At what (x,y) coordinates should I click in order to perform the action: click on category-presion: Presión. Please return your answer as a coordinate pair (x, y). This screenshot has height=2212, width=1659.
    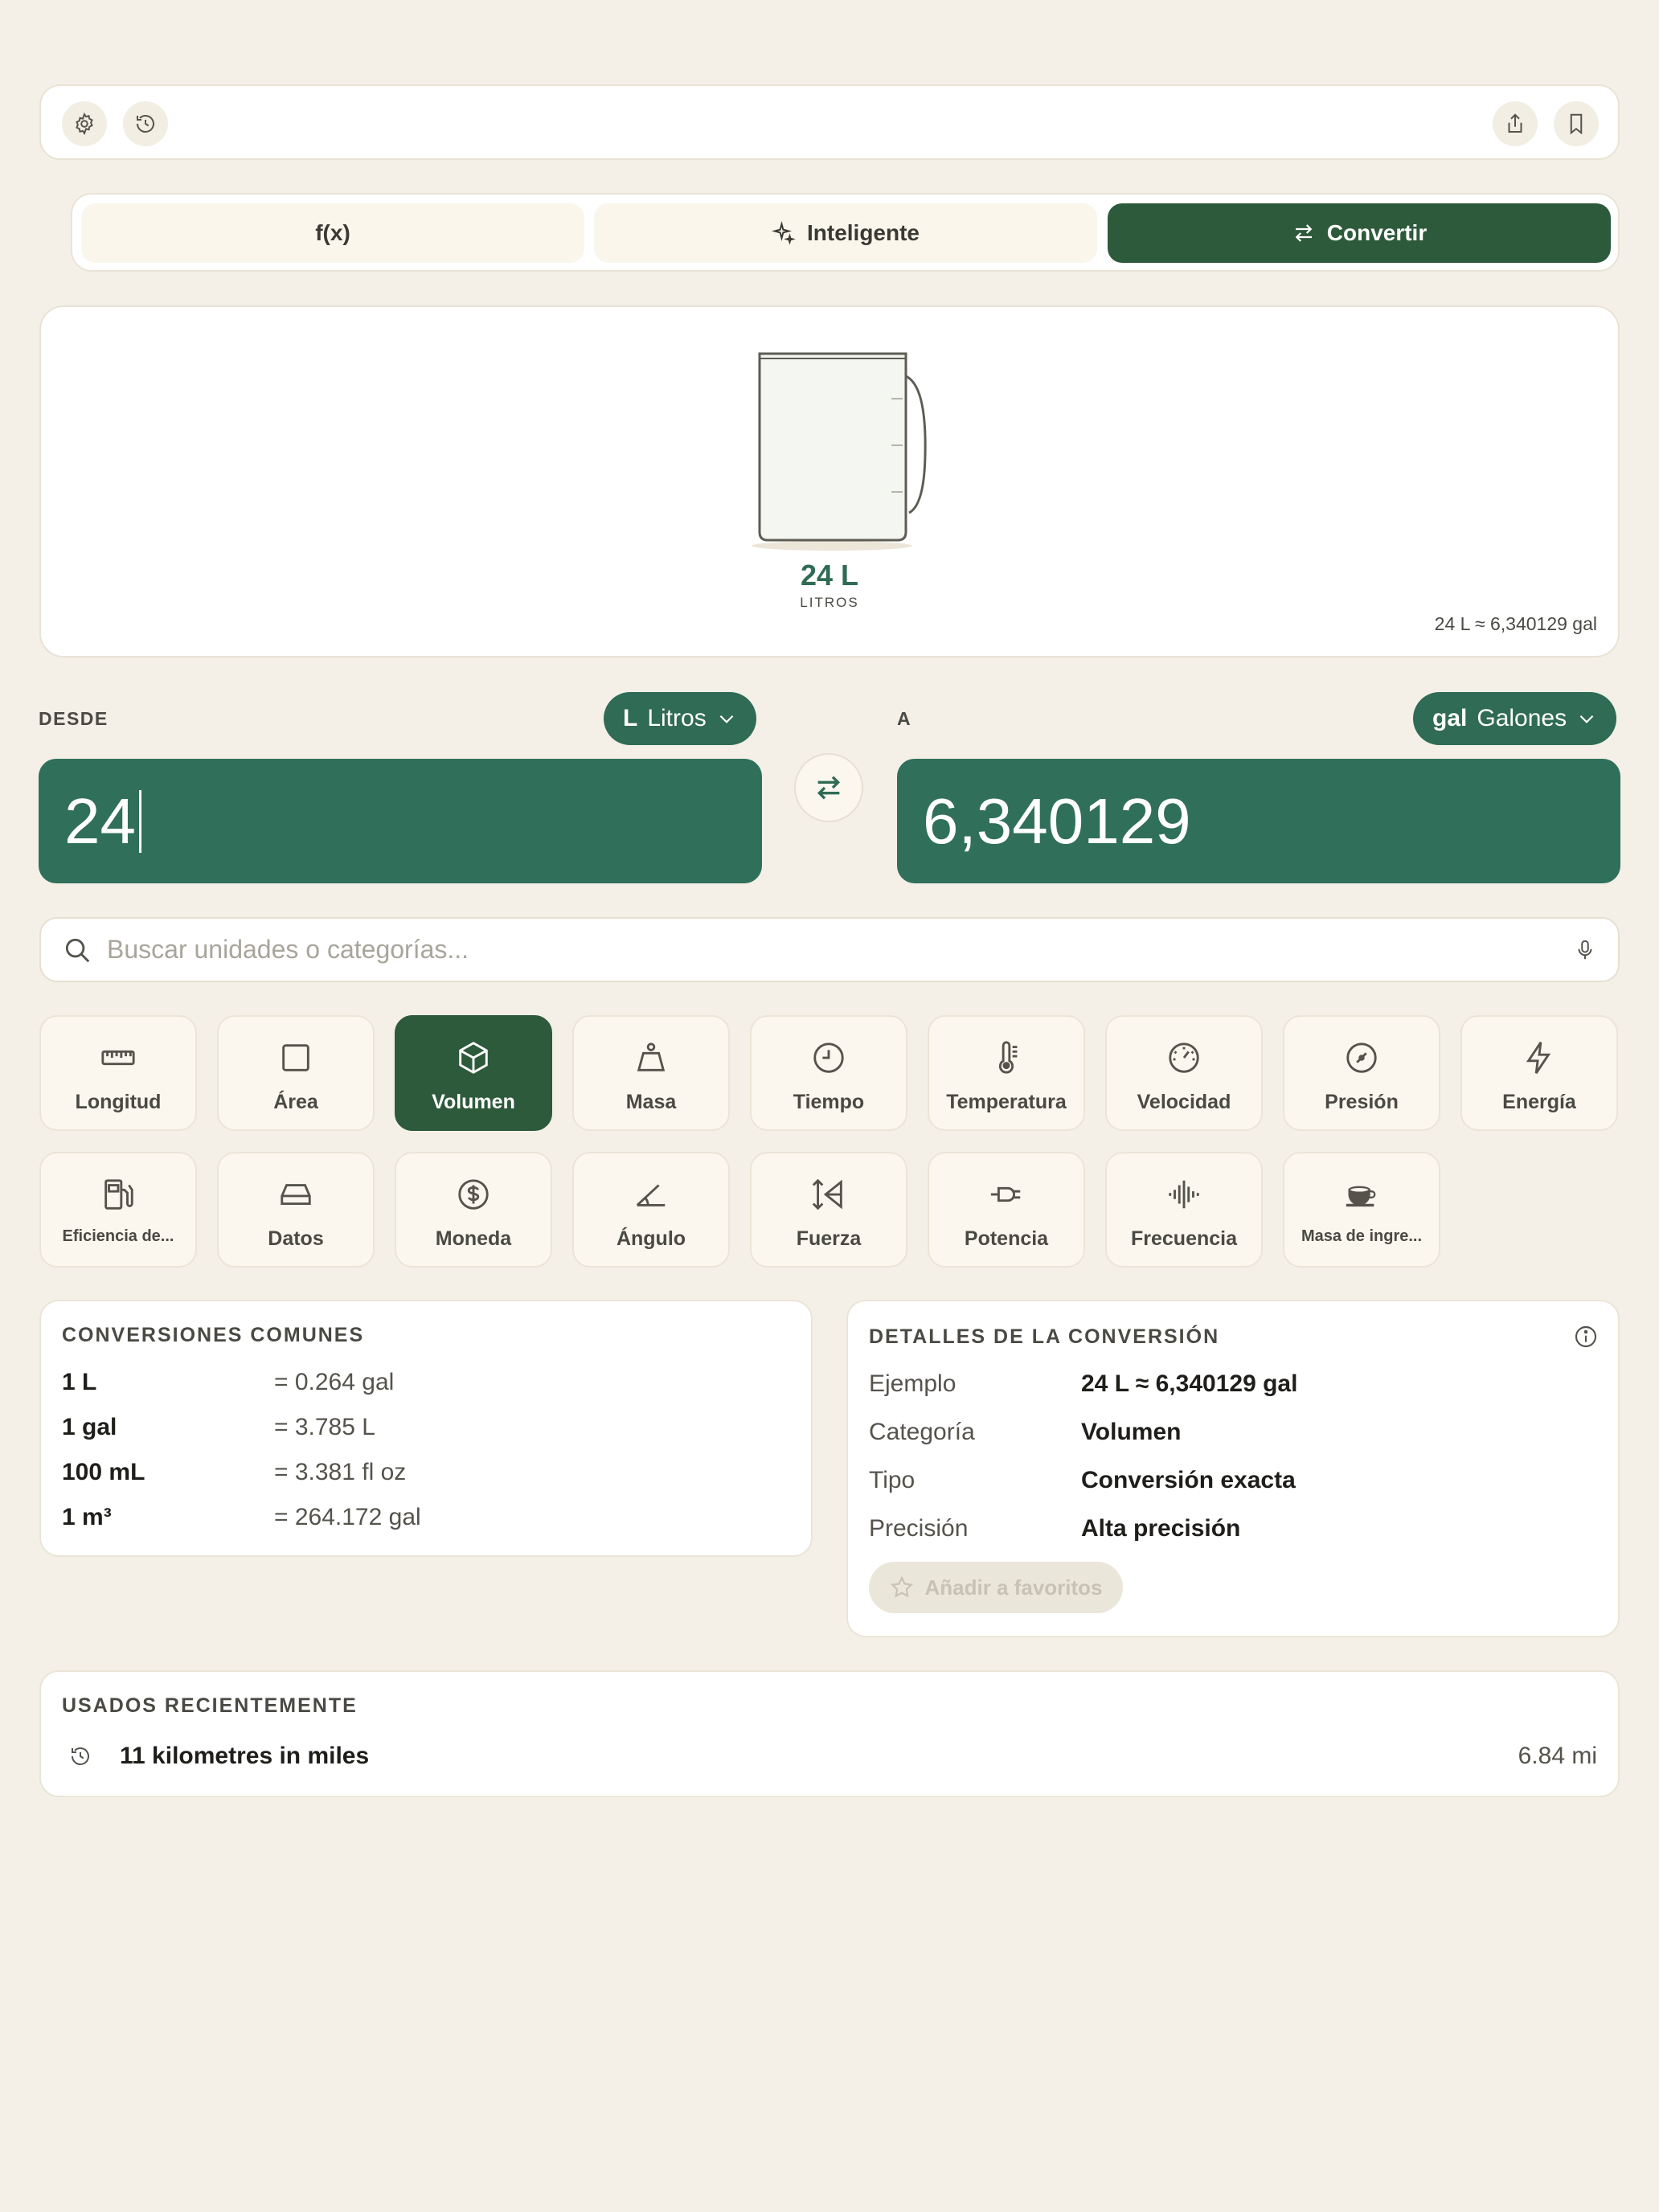
    Looking at the image, I should click on (1361, 1073).